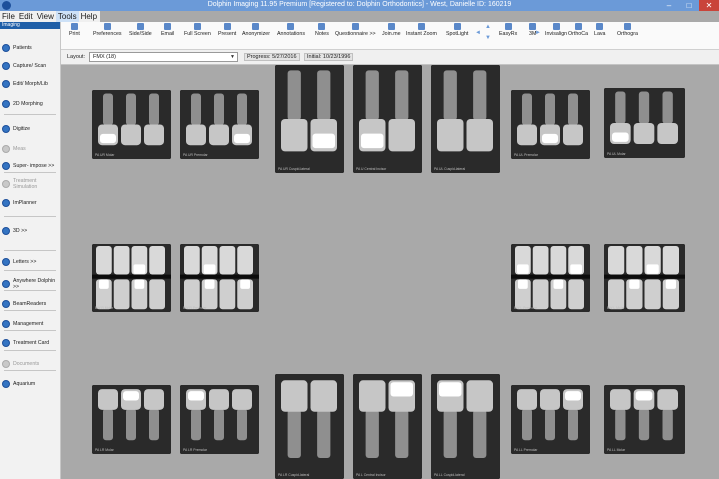  I want to click on sidebar-item-treatment-simulation: Treatment Simulation, so click(31, 184).